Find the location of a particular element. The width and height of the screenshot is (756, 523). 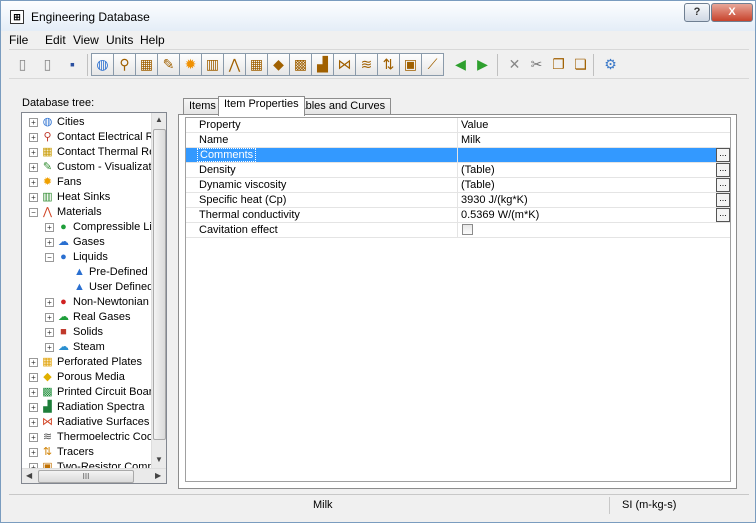

delete-toolbar-button: ✕ is located at coordinates (514, 64).